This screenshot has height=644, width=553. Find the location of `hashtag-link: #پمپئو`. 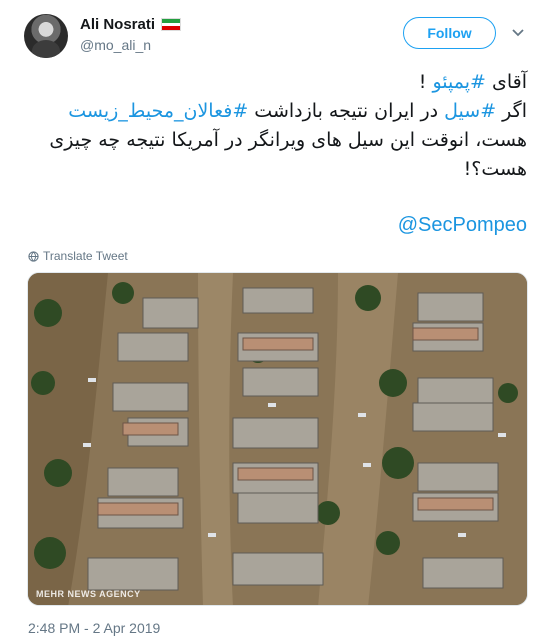

hashtag-link: #پمپئو is located at coordinates (458, 82).